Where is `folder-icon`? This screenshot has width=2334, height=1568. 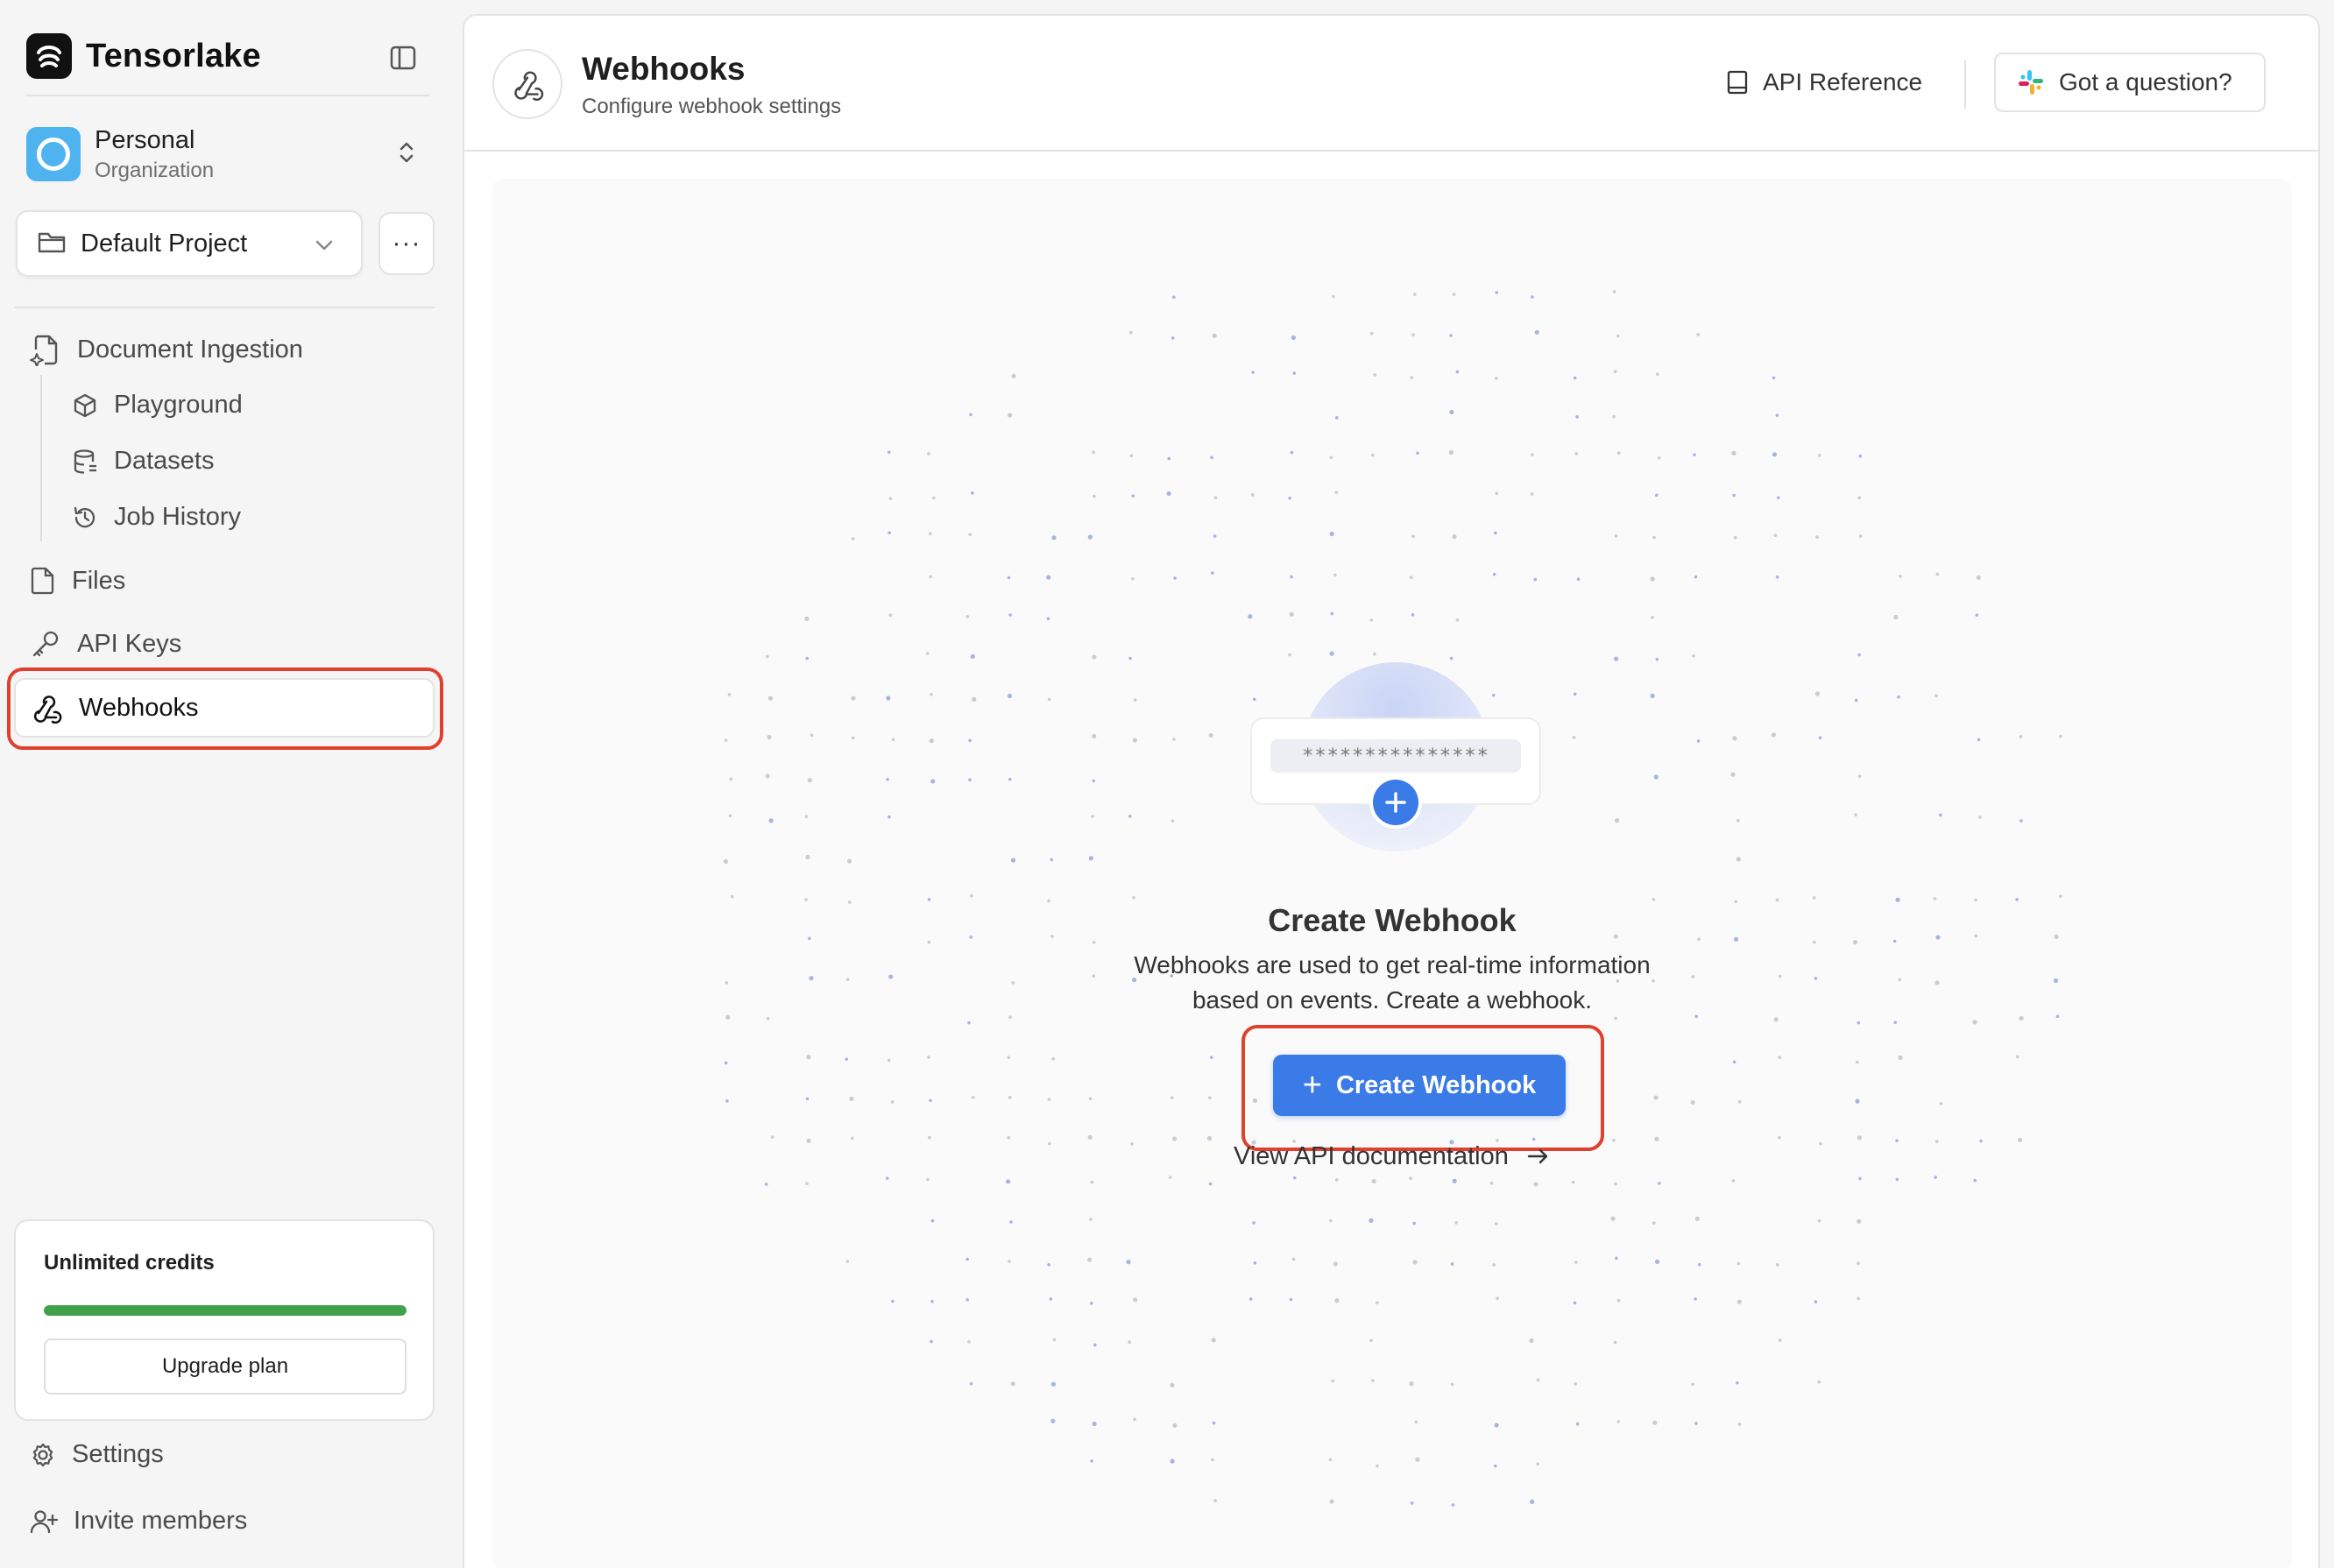 folder-icon is located at coordinates (52, 244).